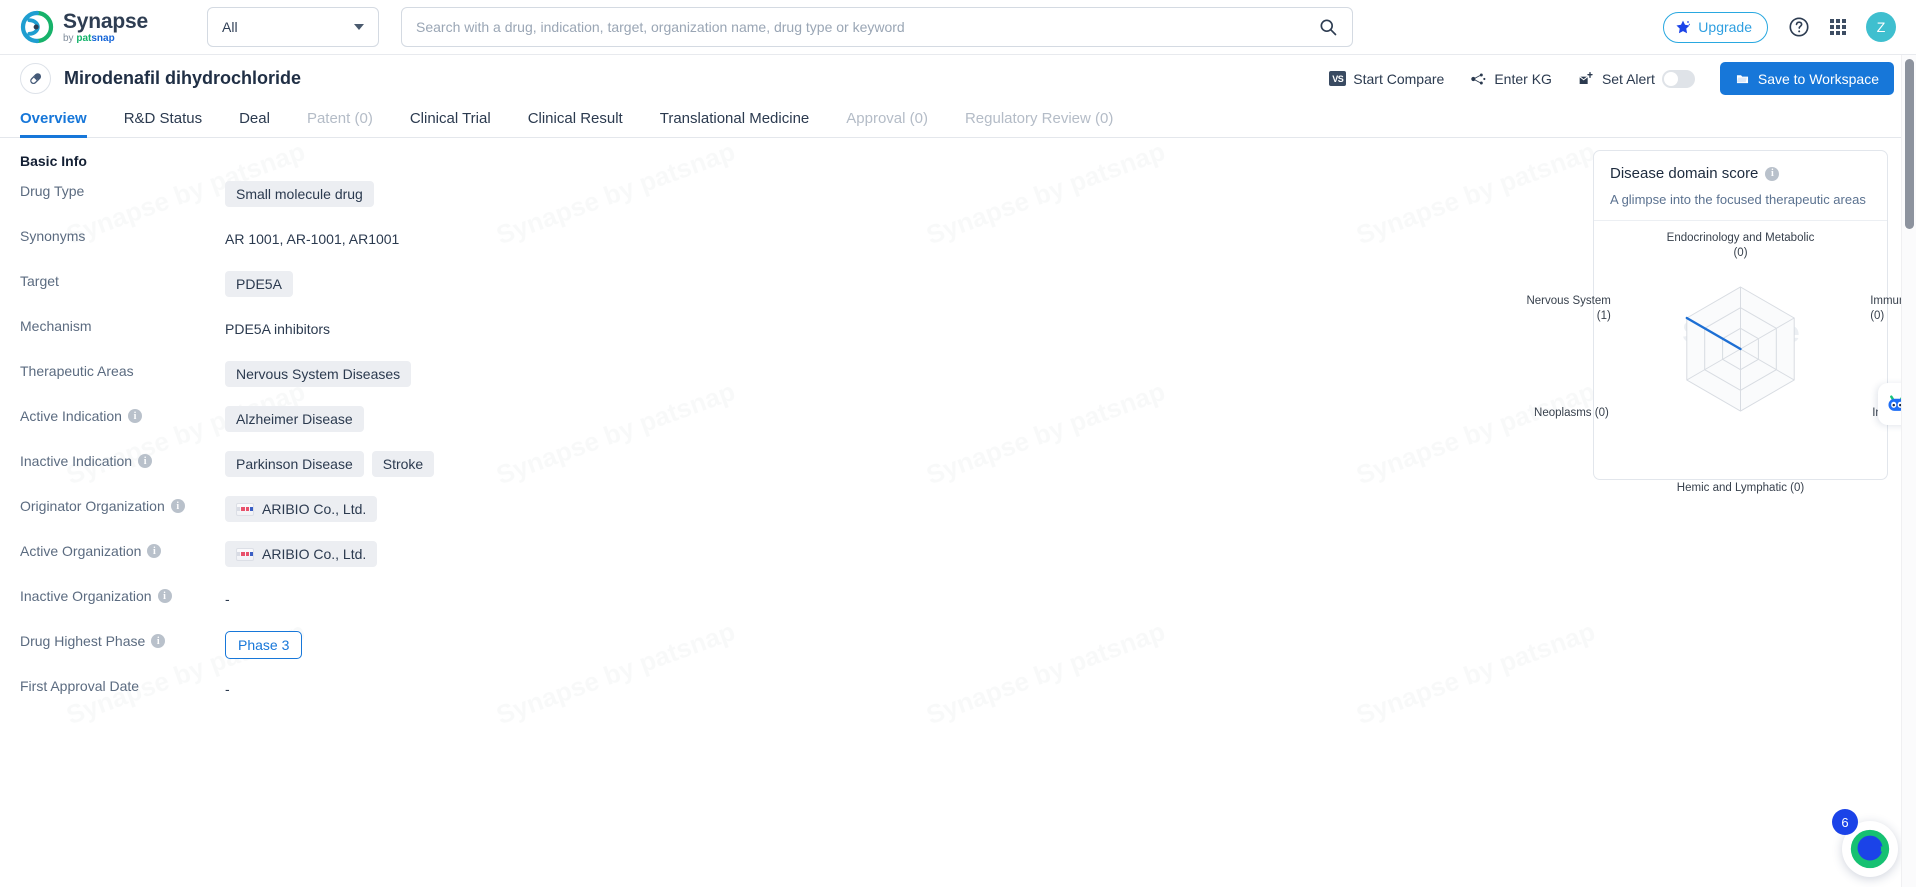 Image resolution: width=1916 pixels, height=887 pixels. Describe the element at coordinates (1908, 471) in the screenshot. I see `page-scrollbar` at that location.